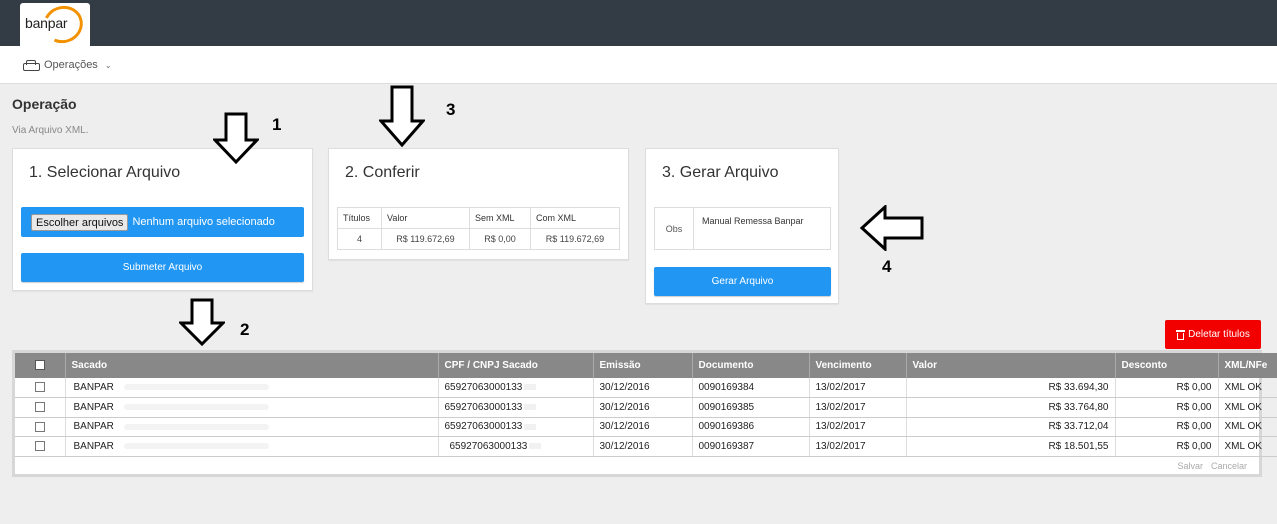  What do you see at coordinates (425, 218) in the screenshot?
I see `summary-header: Valor` at bounding box center [425, 218].